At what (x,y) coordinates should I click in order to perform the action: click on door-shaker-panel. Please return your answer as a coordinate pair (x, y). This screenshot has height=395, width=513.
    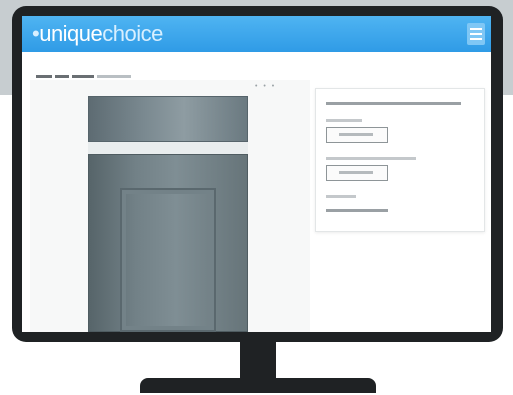
    Looking at the image, I should click on (168, 260).